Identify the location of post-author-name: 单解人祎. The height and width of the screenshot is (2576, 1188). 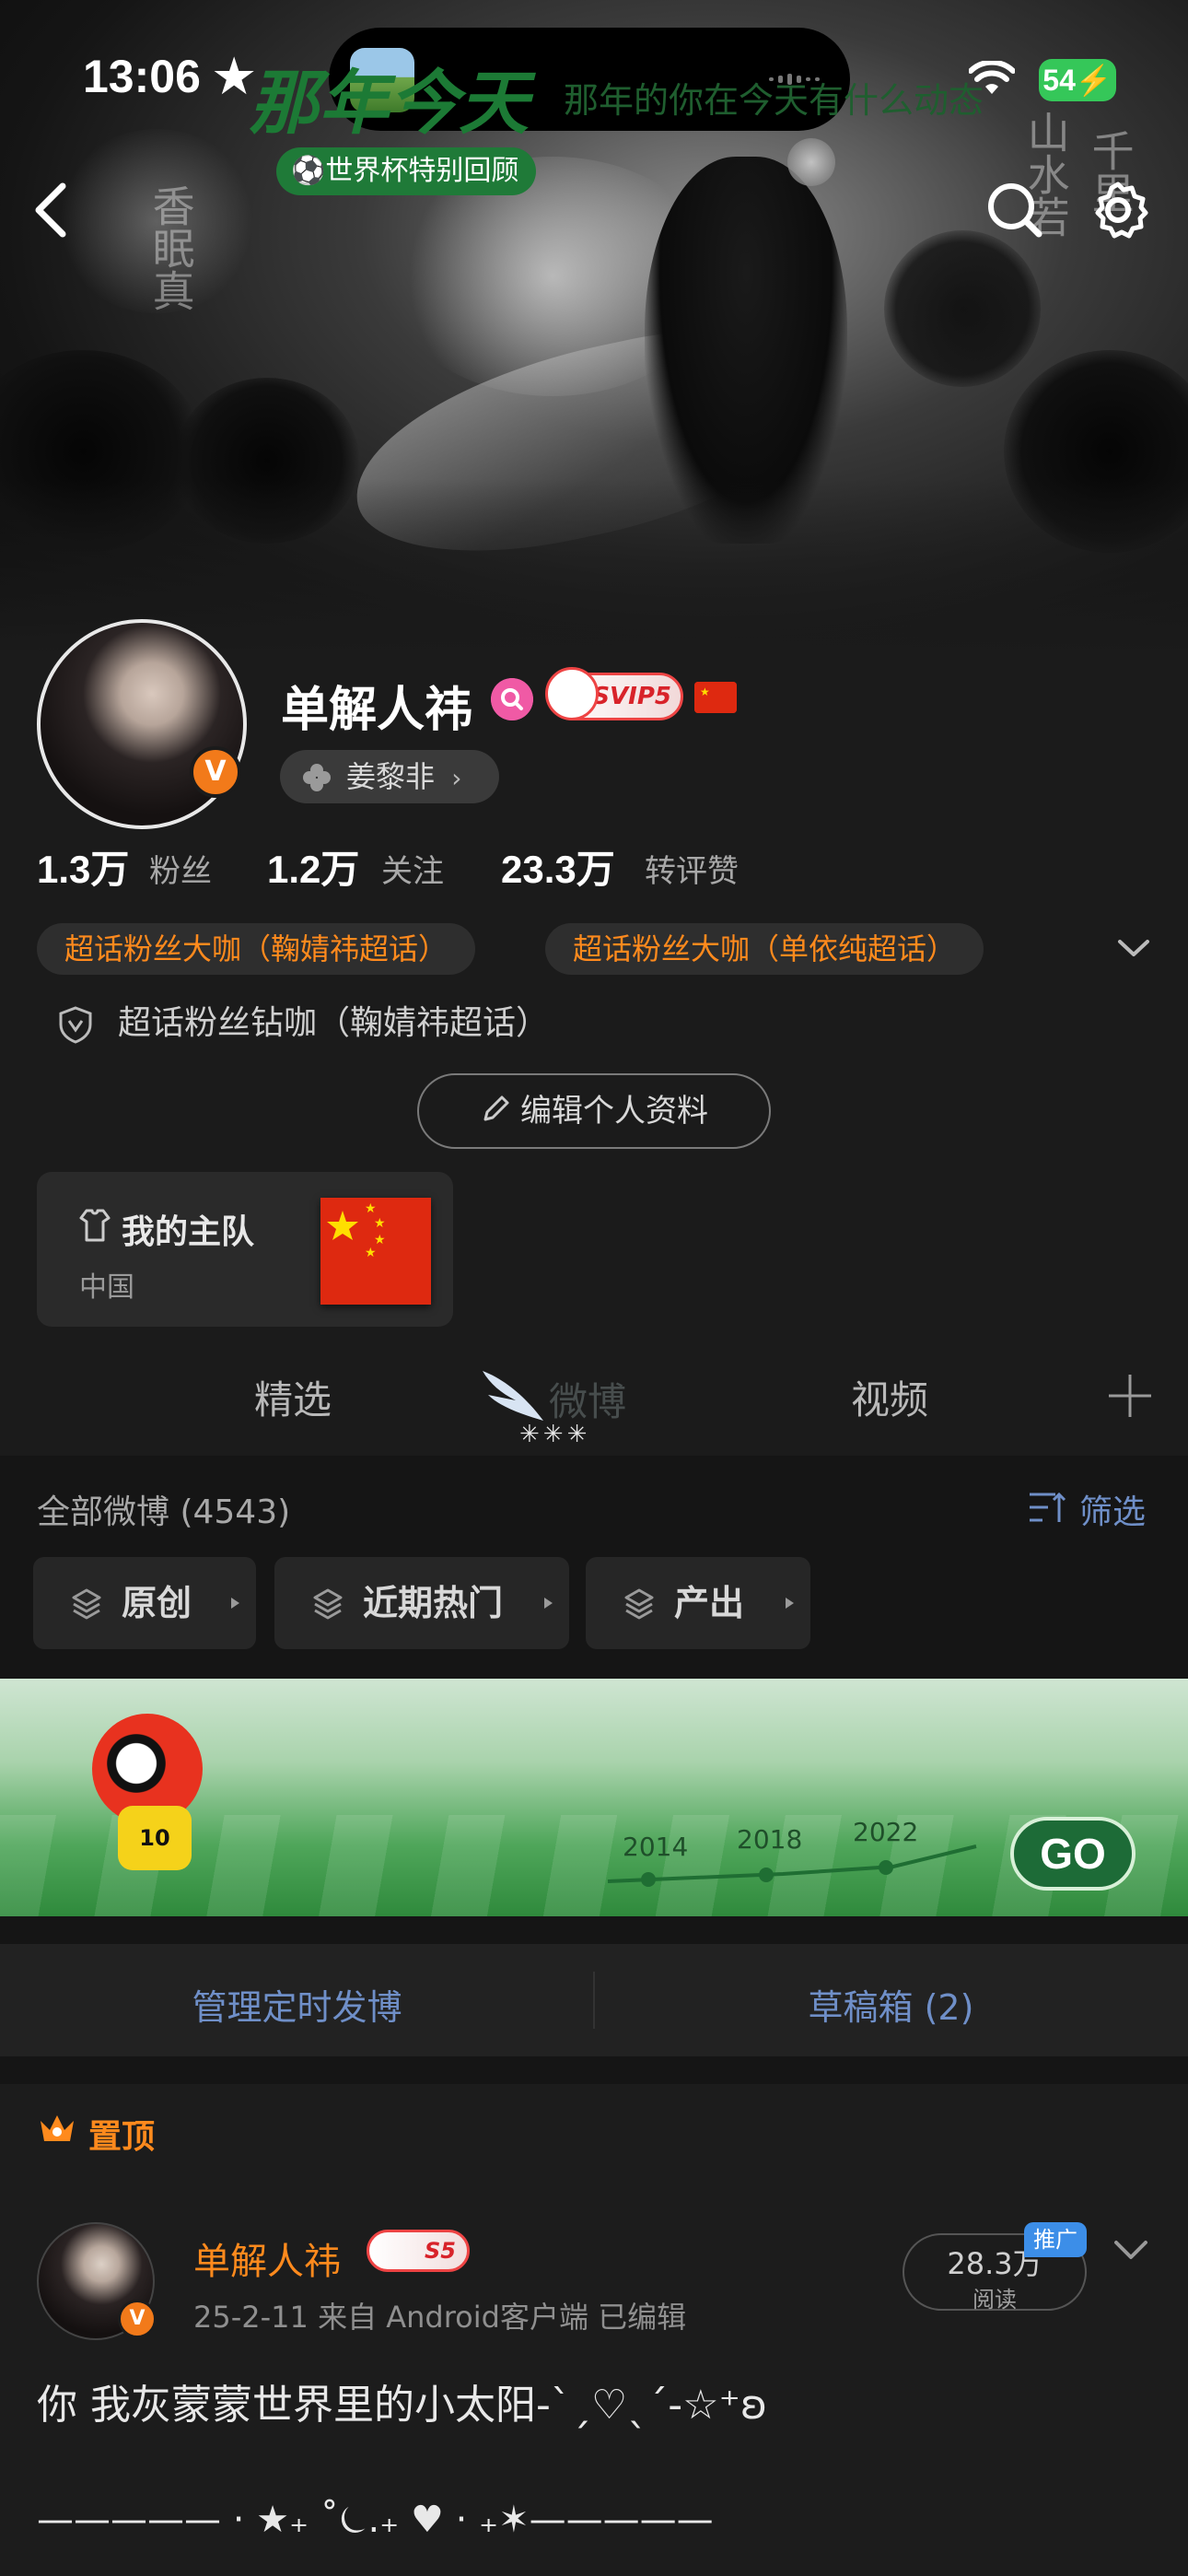
(267, 2258).